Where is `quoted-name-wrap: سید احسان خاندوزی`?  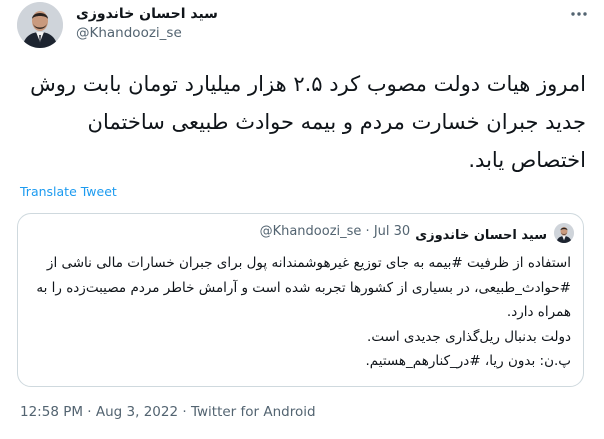 quoted-name-wrap: سید احسان خاندوزی is located at coordinates (481, 233).